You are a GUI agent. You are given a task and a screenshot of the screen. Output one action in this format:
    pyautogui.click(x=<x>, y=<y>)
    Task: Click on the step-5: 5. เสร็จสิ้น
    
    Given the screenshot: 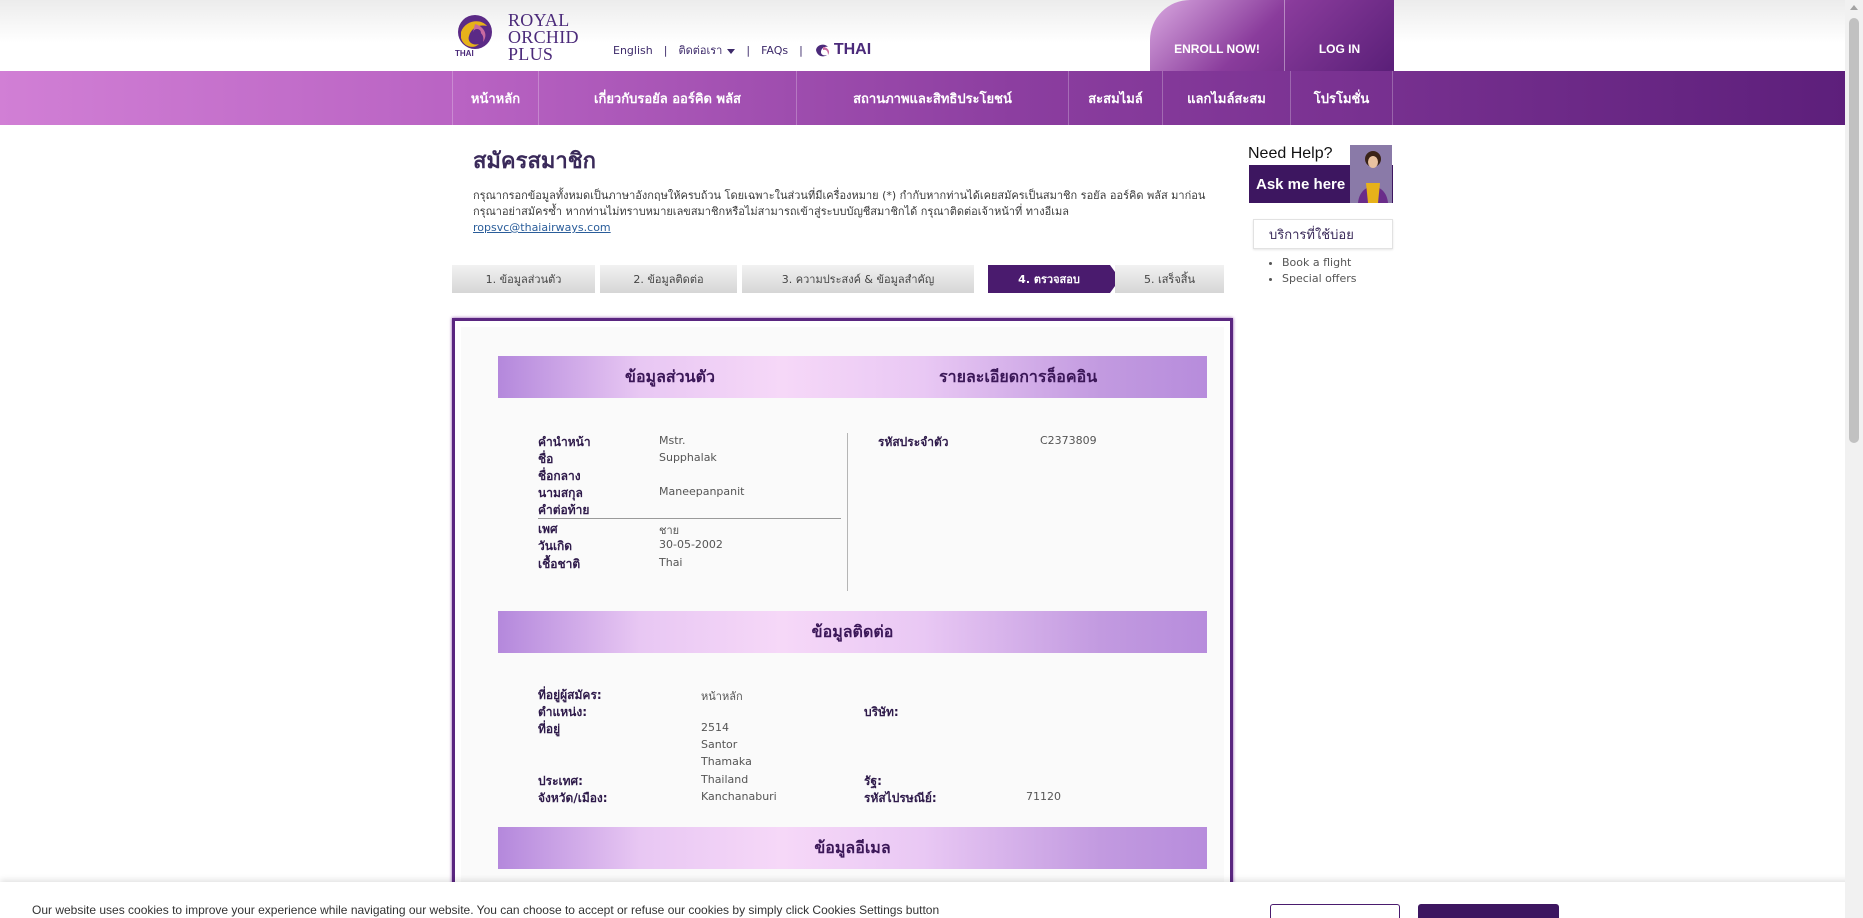 What is the action you would take?
    pyautogui.click(x=1169, y=279)
    